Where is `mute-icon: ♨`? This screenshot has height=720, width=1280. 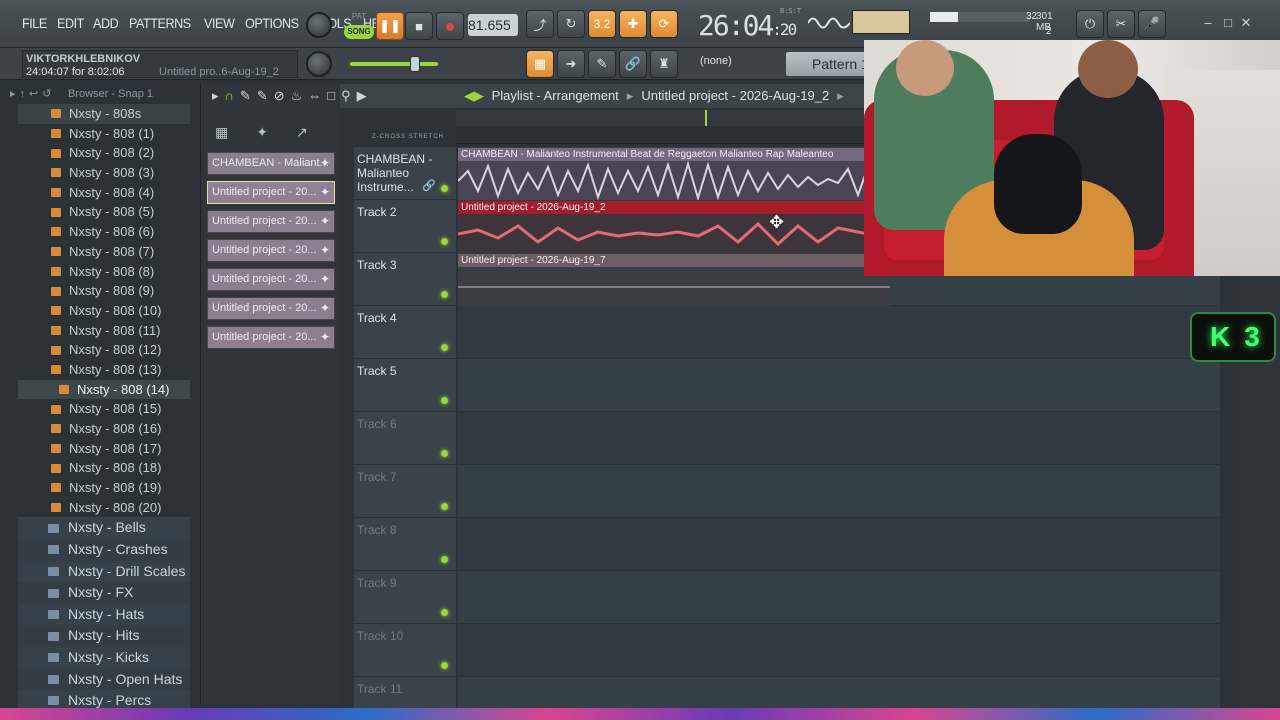
mute-icon: ♨ is located at coordinates (300, 95).